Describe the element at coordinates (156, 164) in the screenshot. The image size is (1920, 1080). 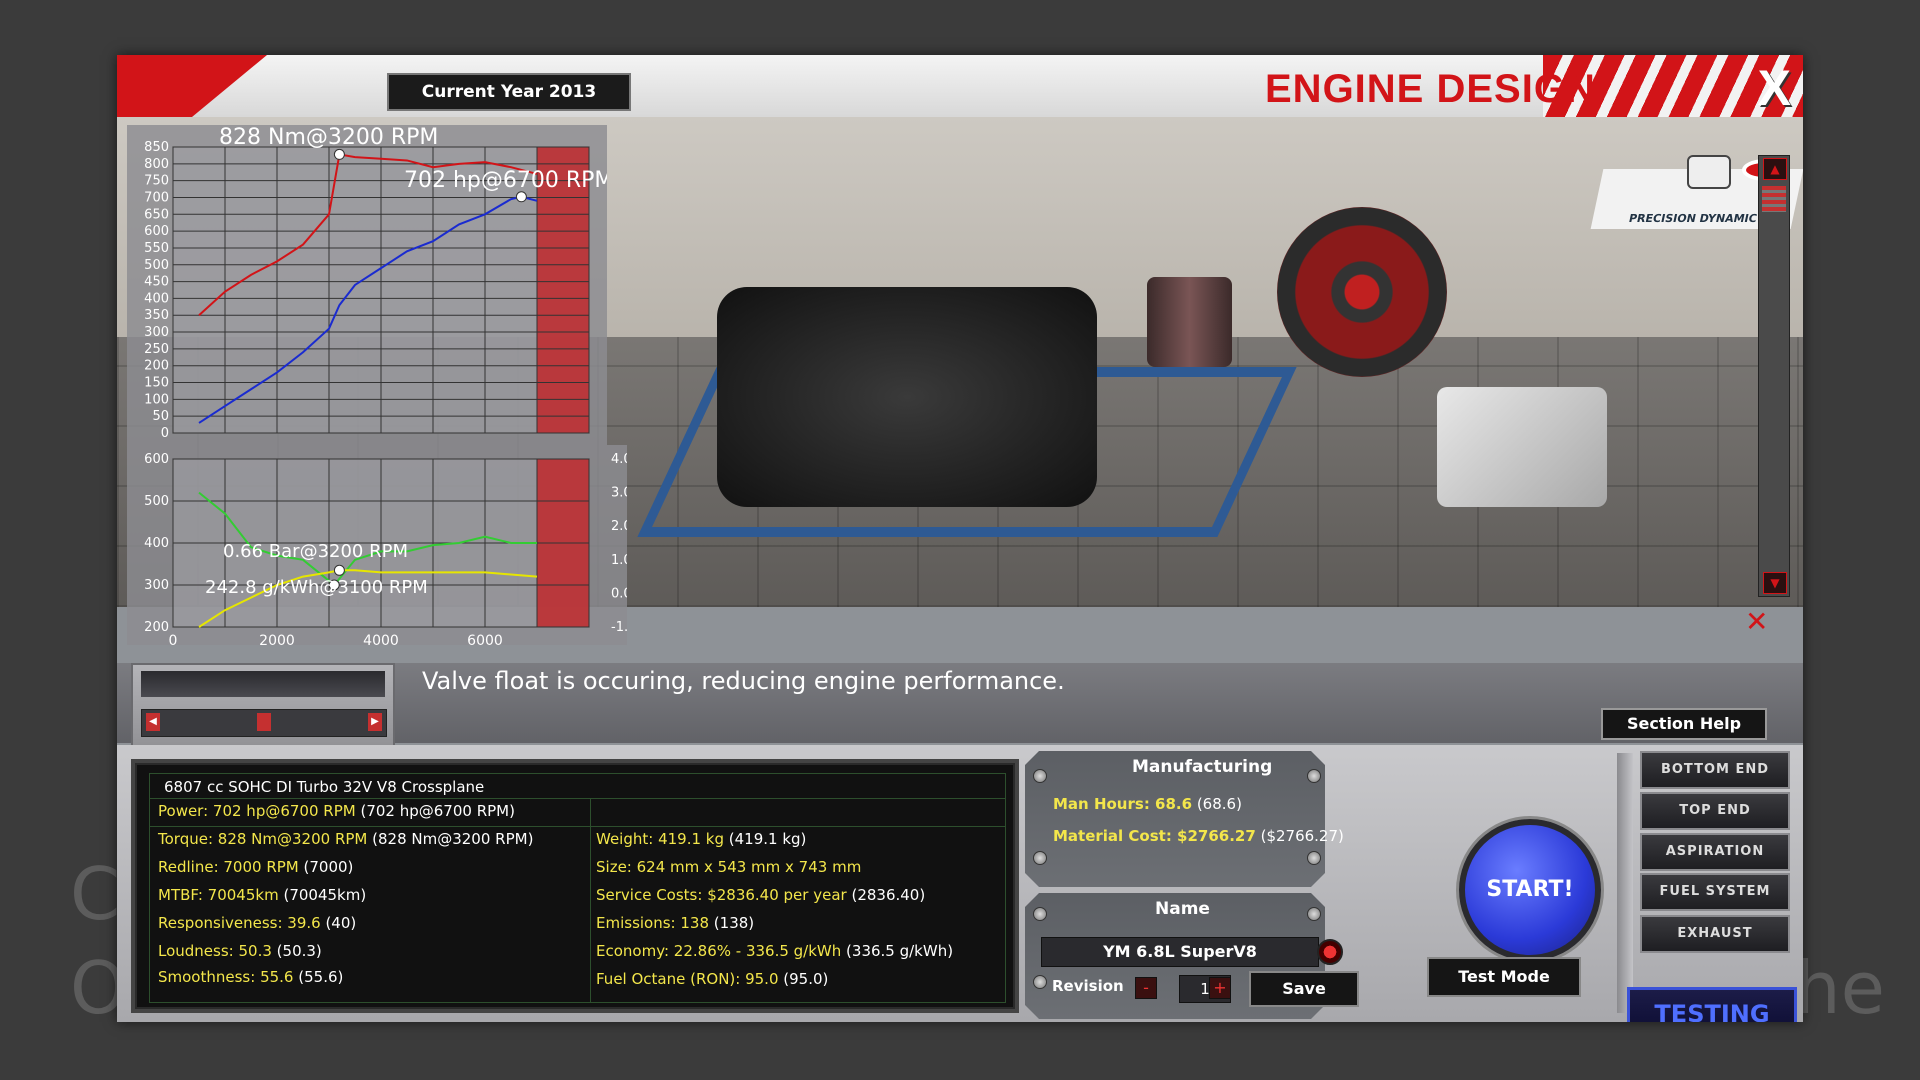
I see `y-tick-label: 800` at that location.